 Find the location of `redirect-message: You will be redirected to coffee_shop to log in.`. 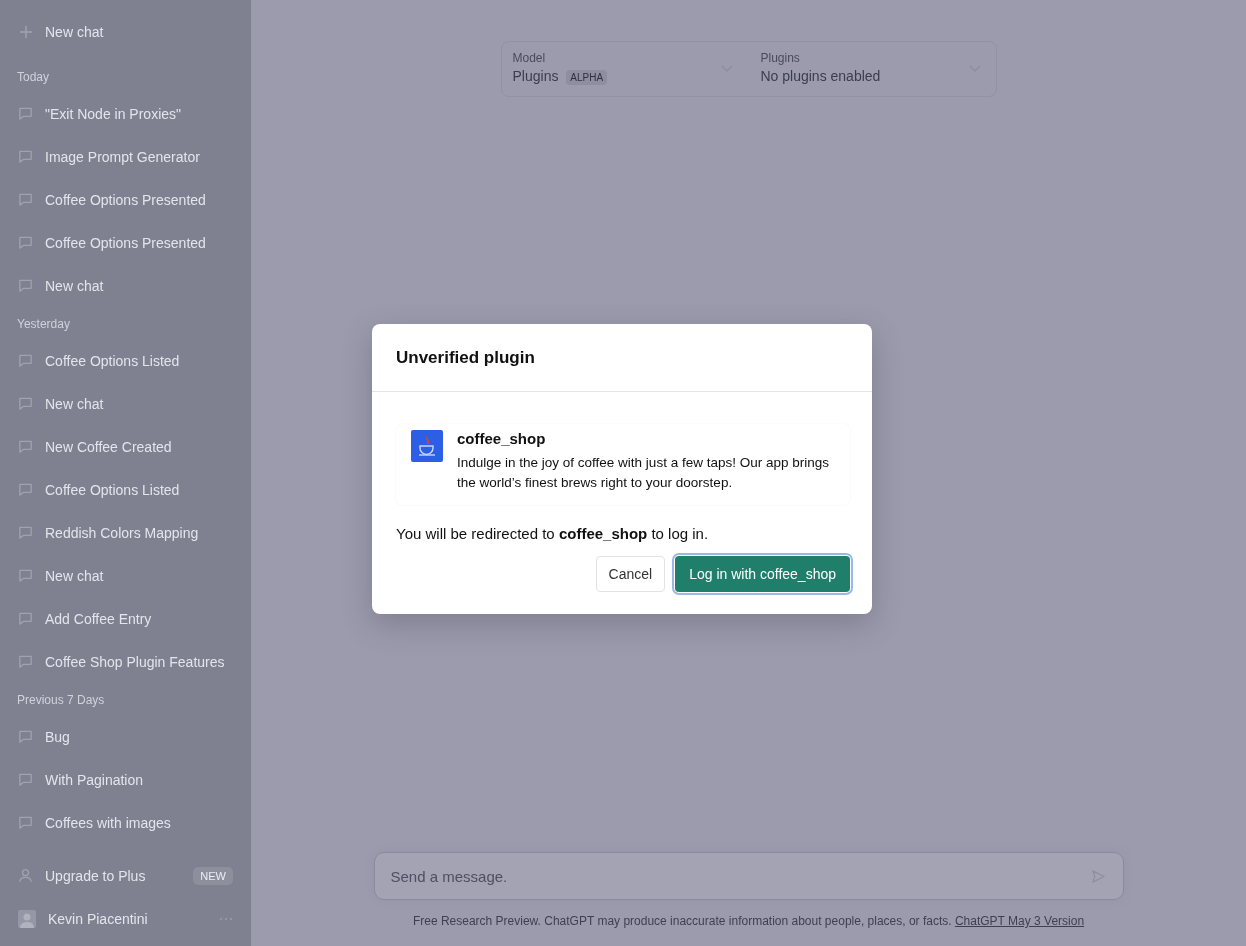

redirect-message: You will be redirected to coffee_shop to log in. is located at coordinates (553, 533).